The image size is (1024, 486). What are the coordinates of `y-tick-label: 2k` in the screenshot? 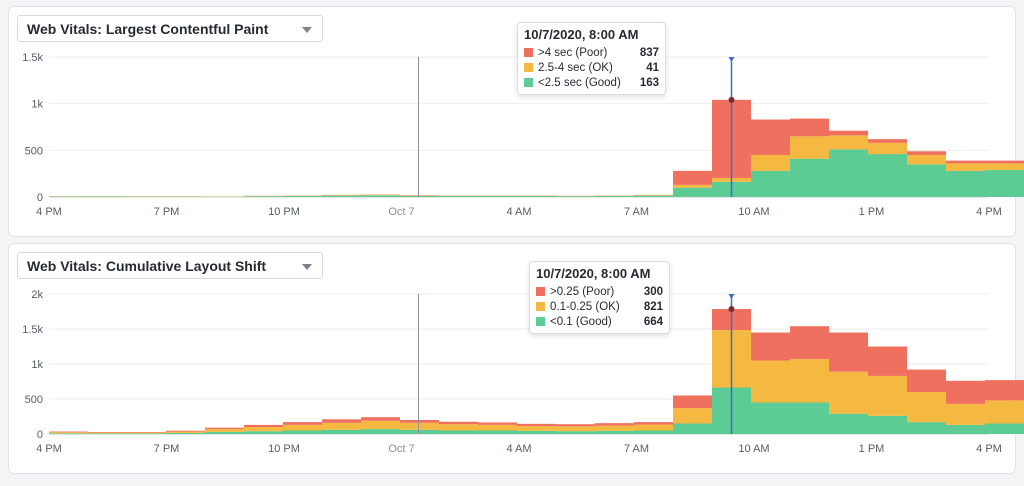 It's located at (37, 295).